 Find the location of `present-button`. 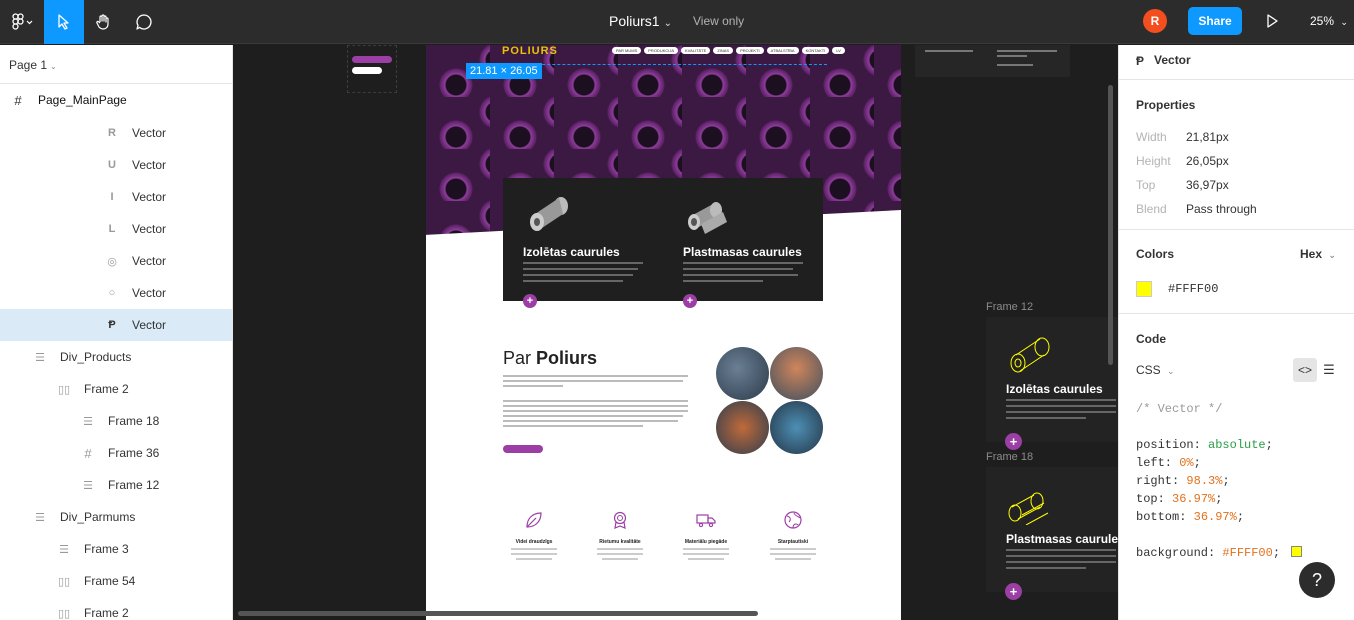

present-button is located at coordinates (1272, 21).